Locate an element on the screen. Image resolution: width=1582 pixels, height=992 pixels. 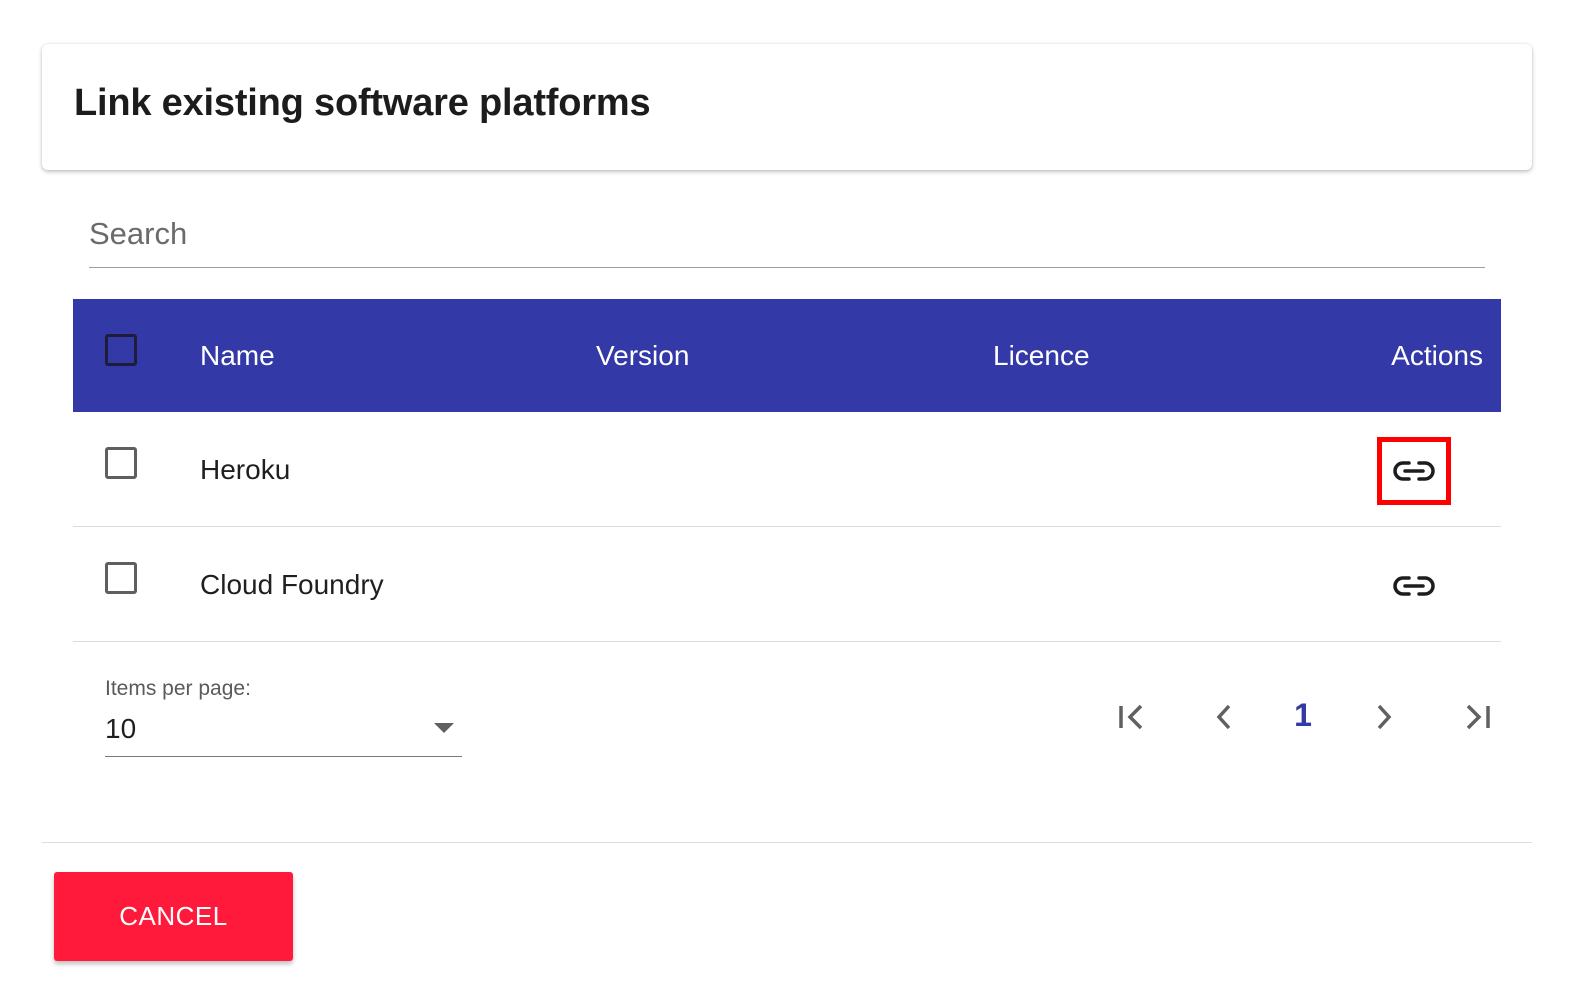
last-page-icon is located at coordinates (1478, 717).